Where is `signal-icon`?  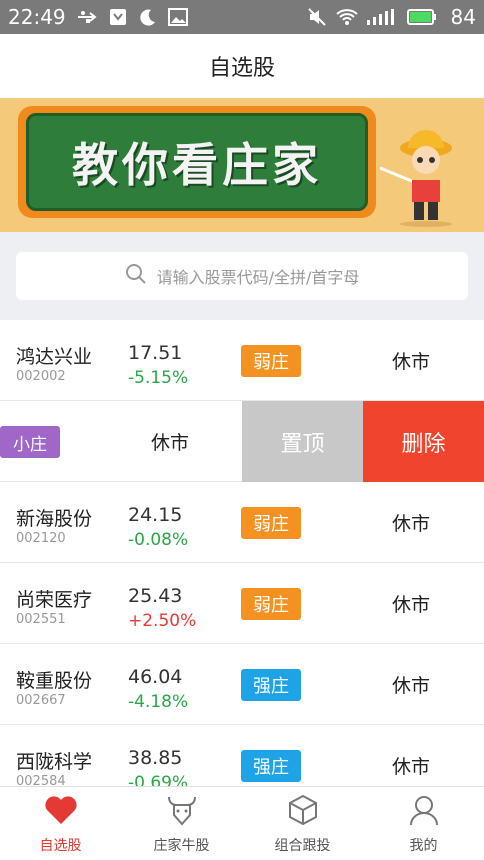 signal-icon is located at coordinates (383, 17).